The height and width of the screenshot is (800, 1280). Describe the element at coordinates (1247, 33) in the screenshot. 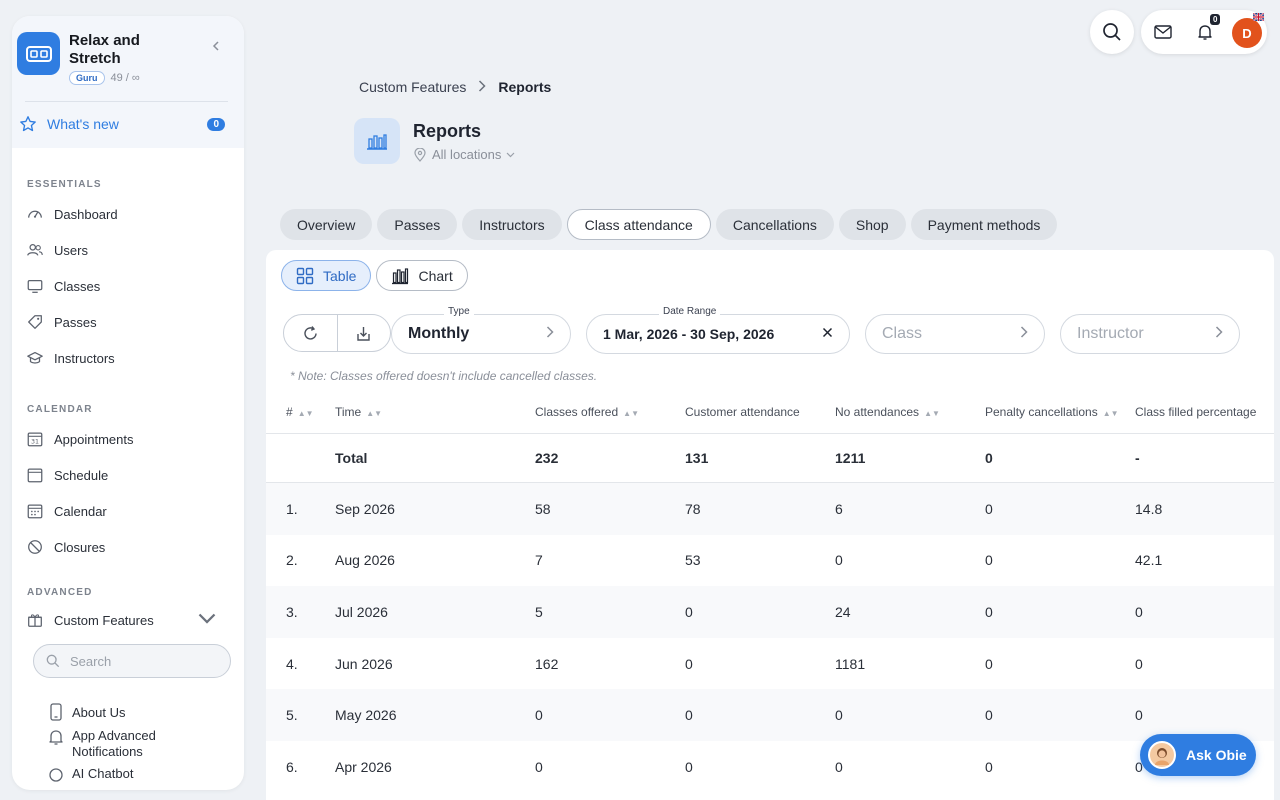

I see `user-avatar: D` at that location.